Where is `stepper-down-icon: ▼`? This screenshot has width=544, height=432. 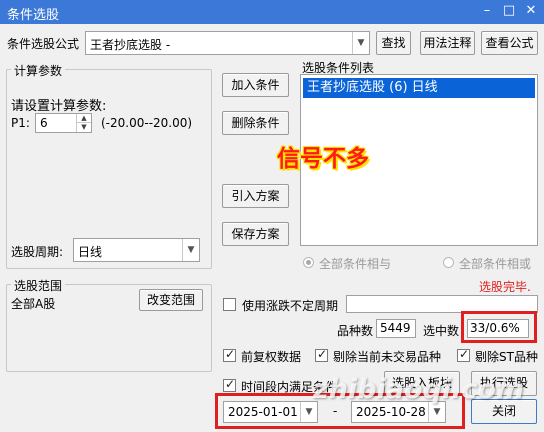
stepper-down-icon: ▼ is located at coordinates (83, 127).